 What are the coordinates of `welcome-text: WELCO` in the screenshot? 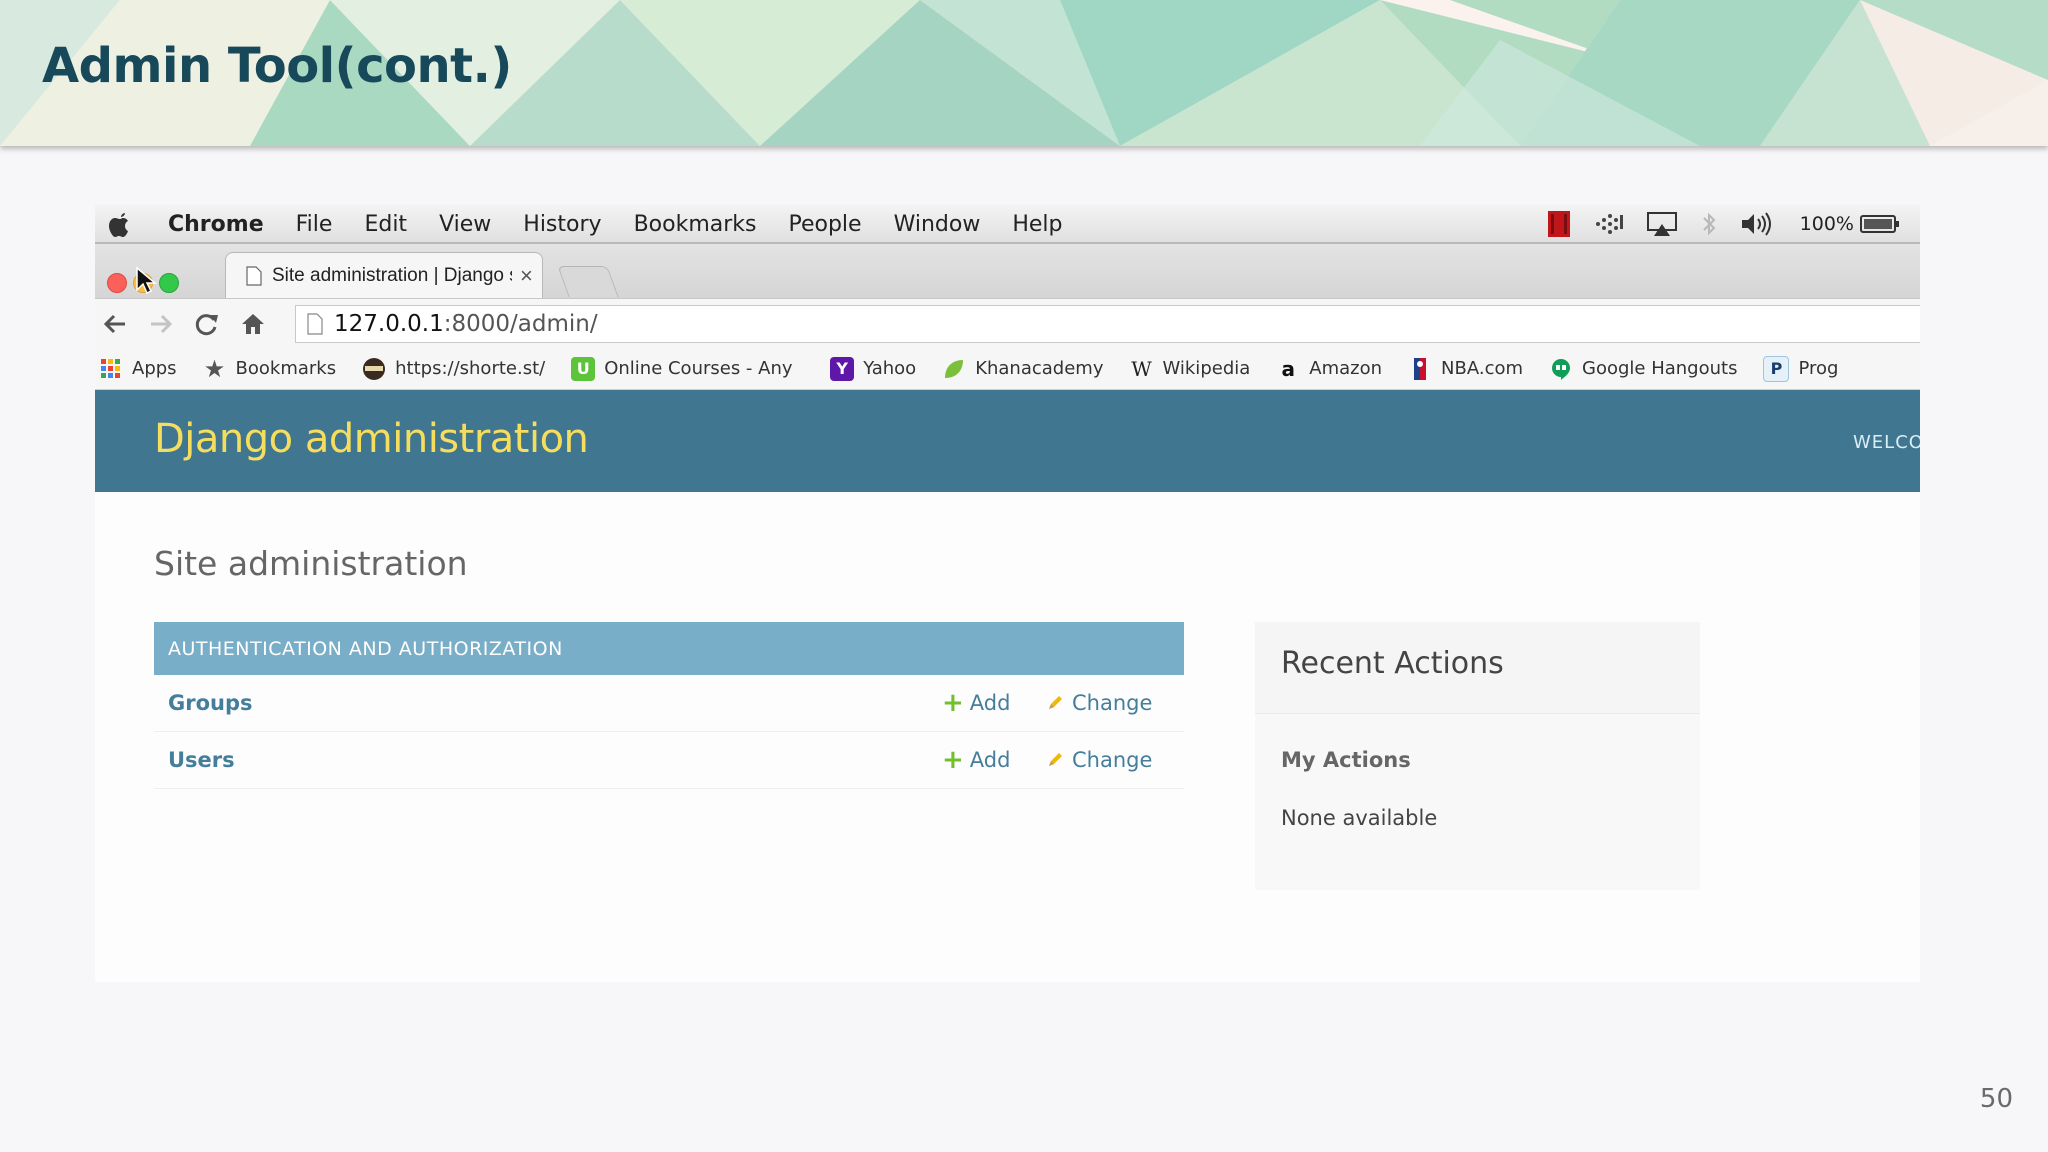 It's located at (1886, 442).